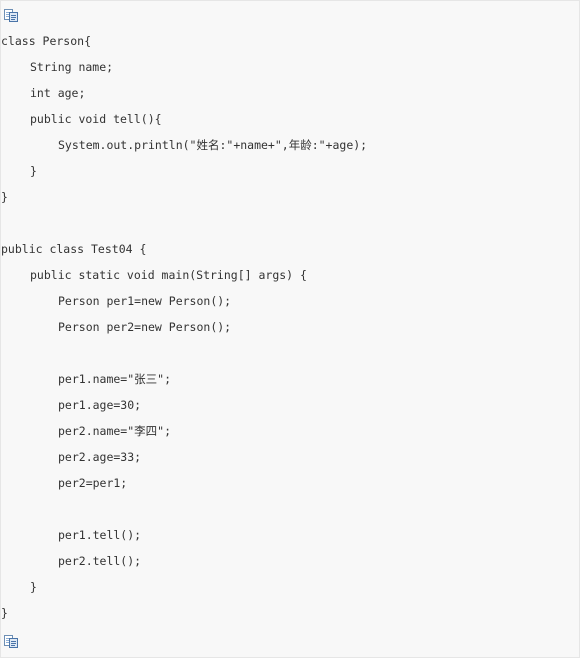  Describe the element at coordinates (115, 431) in the screenshot. I see `code-line: per2.name="李四";` at that location.